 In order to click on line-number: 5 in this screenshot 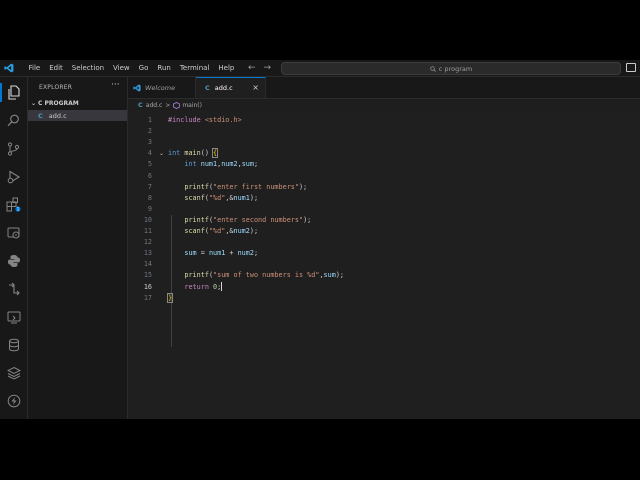, I will do `click(149, 164)`.